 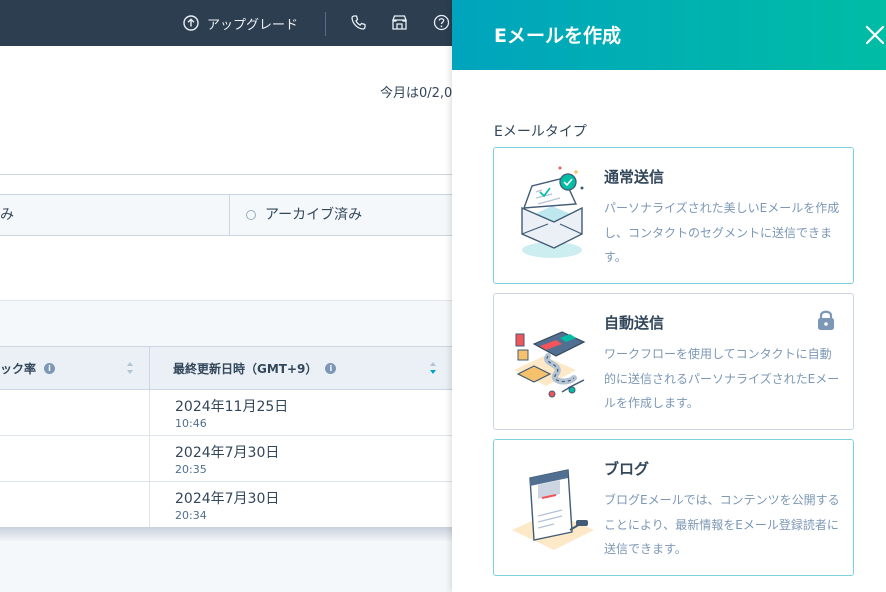 What do you see at coordinates (18, 368) in the screenshot?
I see `column-header-label: ック率` at bounding box center [18, 368].